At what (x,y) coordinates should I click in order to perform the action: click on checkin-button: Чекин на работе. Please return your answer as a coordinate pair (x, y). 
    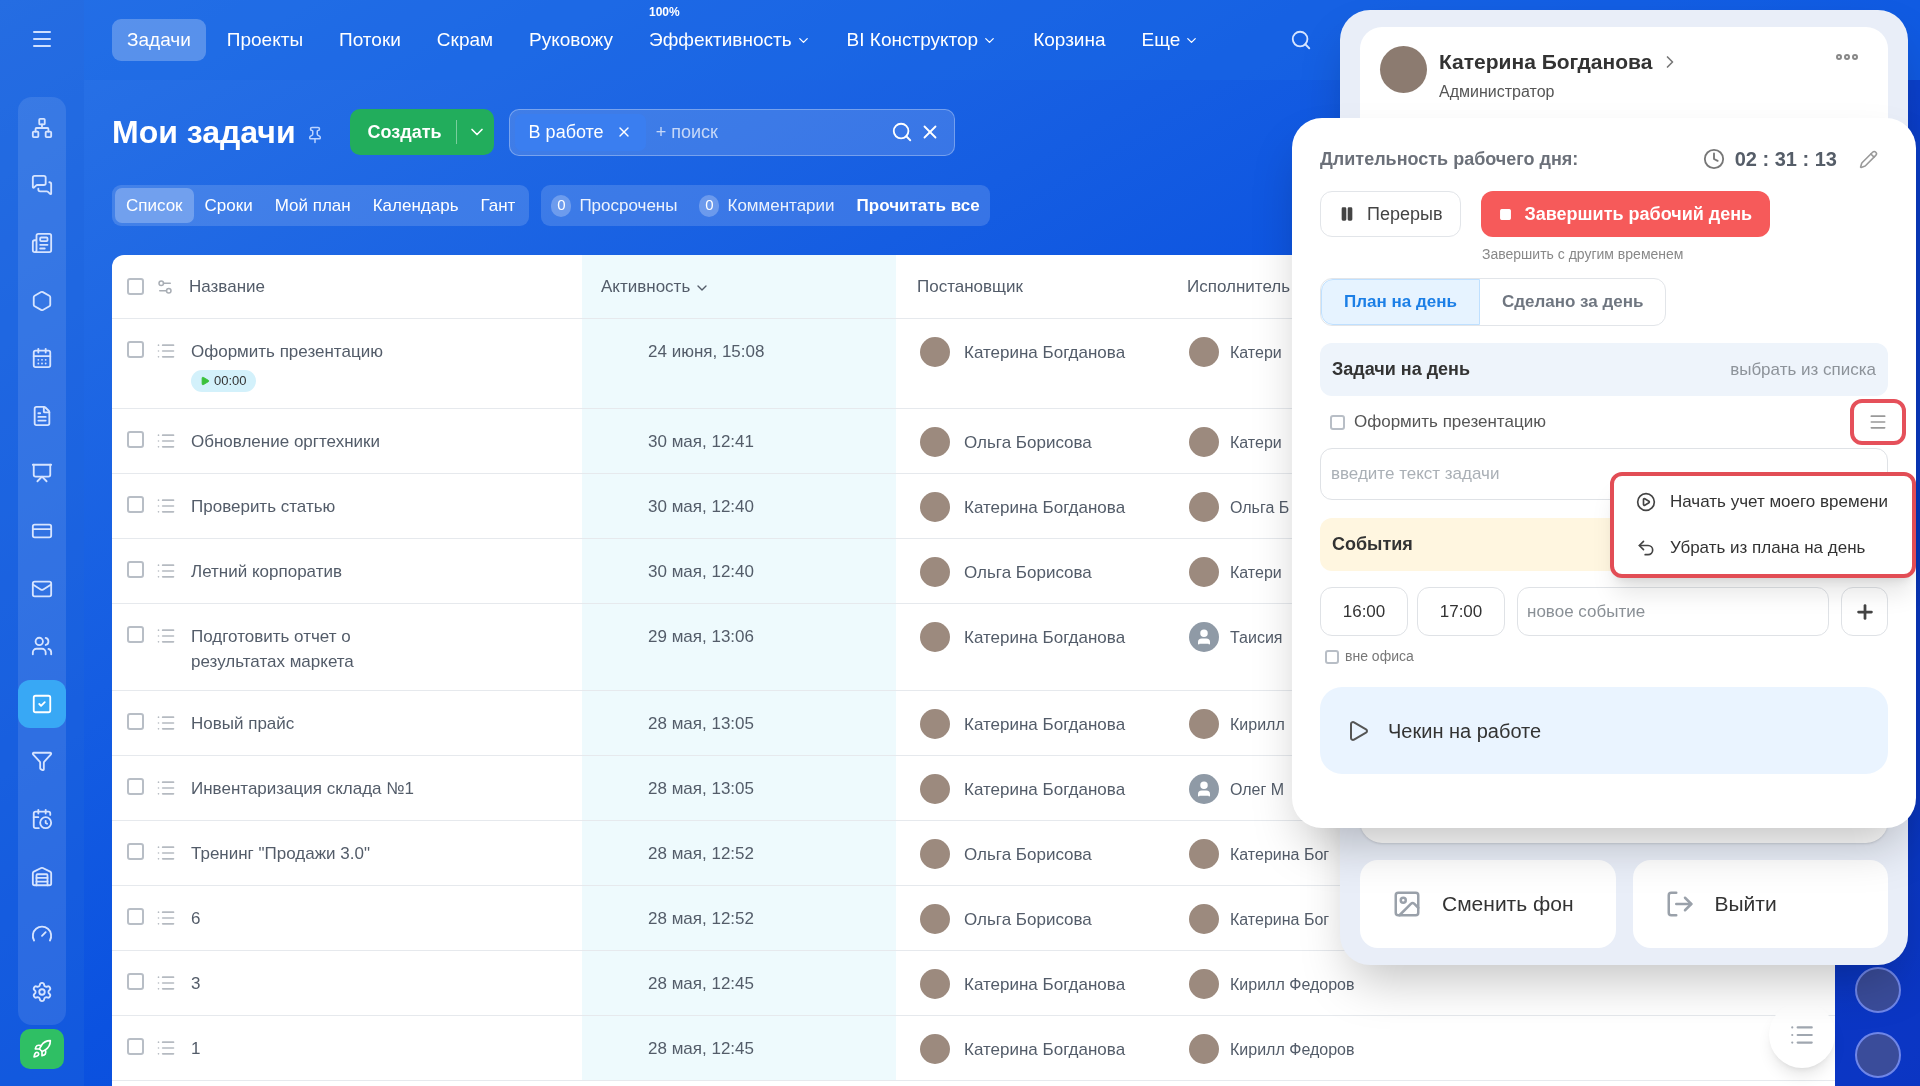
    Looking at the image, I should click on (1604, 730).